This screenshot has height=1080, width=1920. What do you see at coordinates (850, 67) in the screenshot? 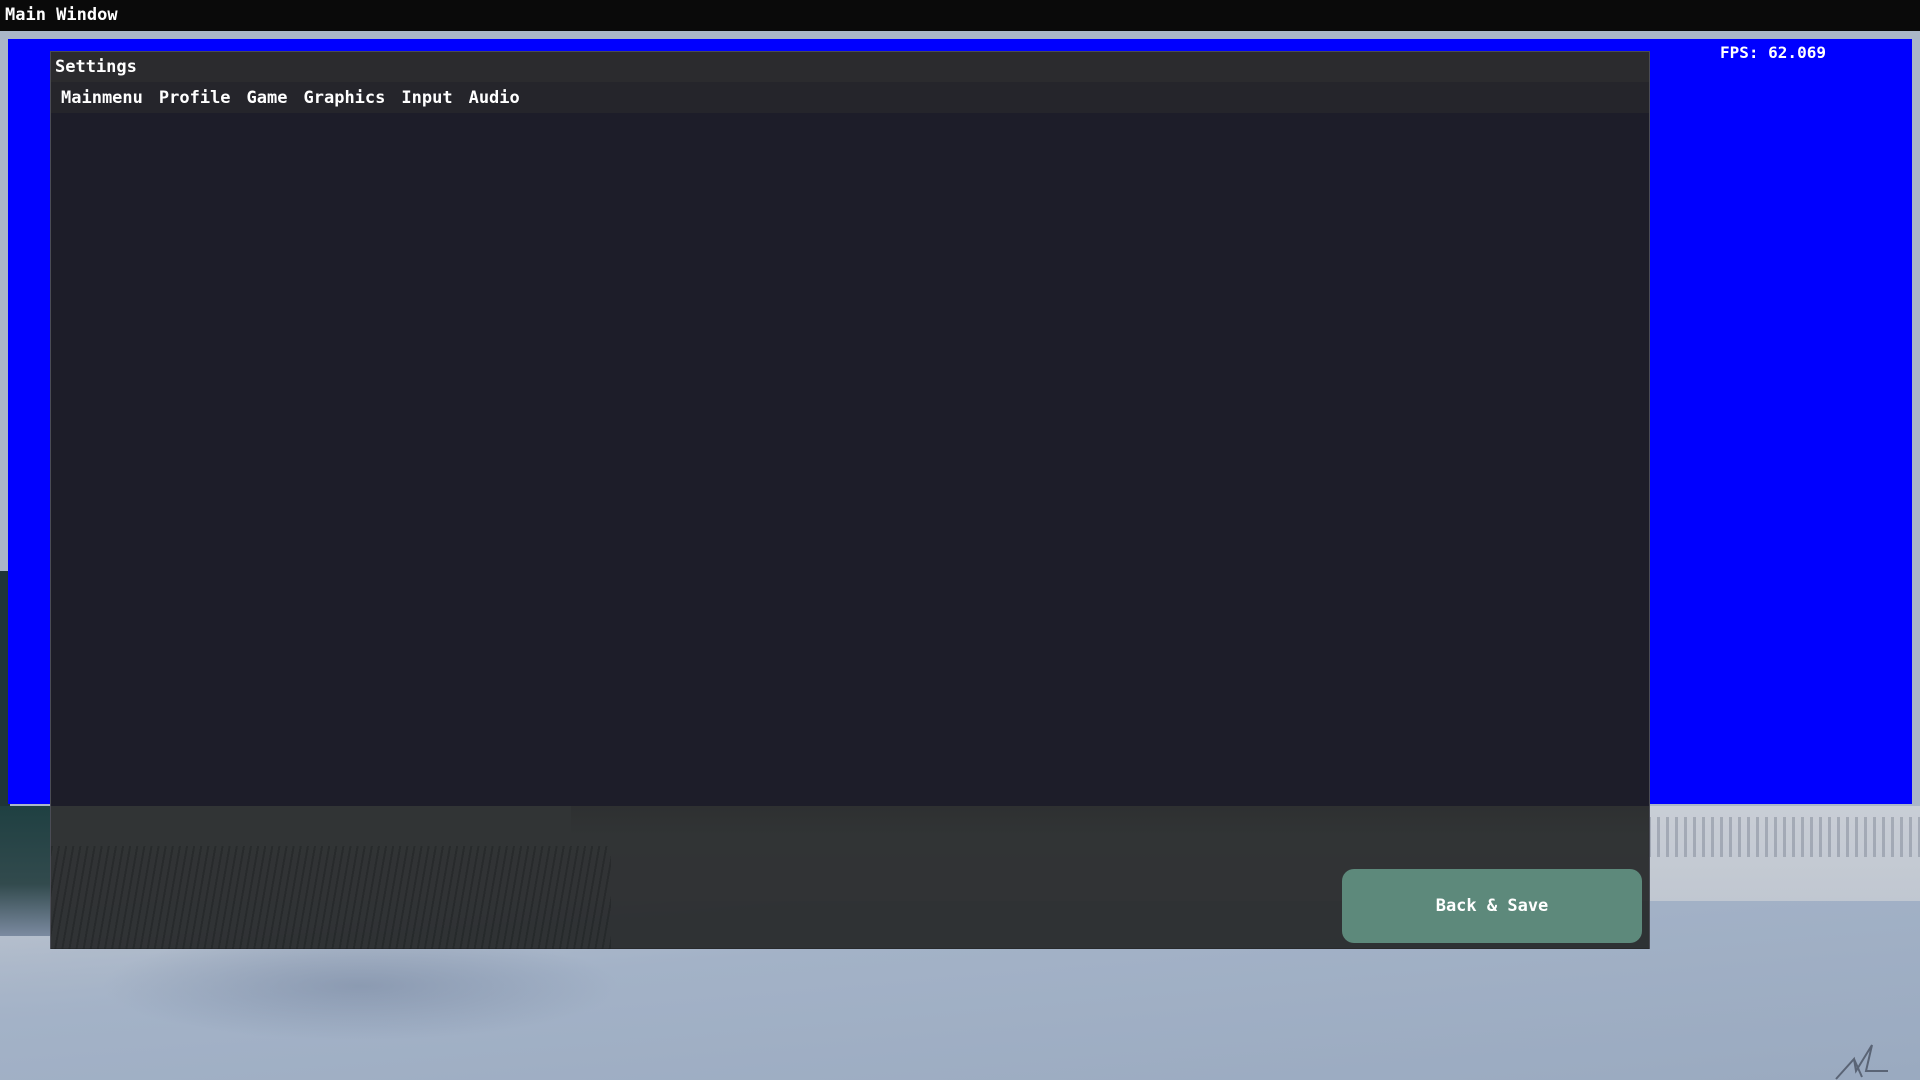
I see `settings-title: Settings` at bounding box center [850, 67].